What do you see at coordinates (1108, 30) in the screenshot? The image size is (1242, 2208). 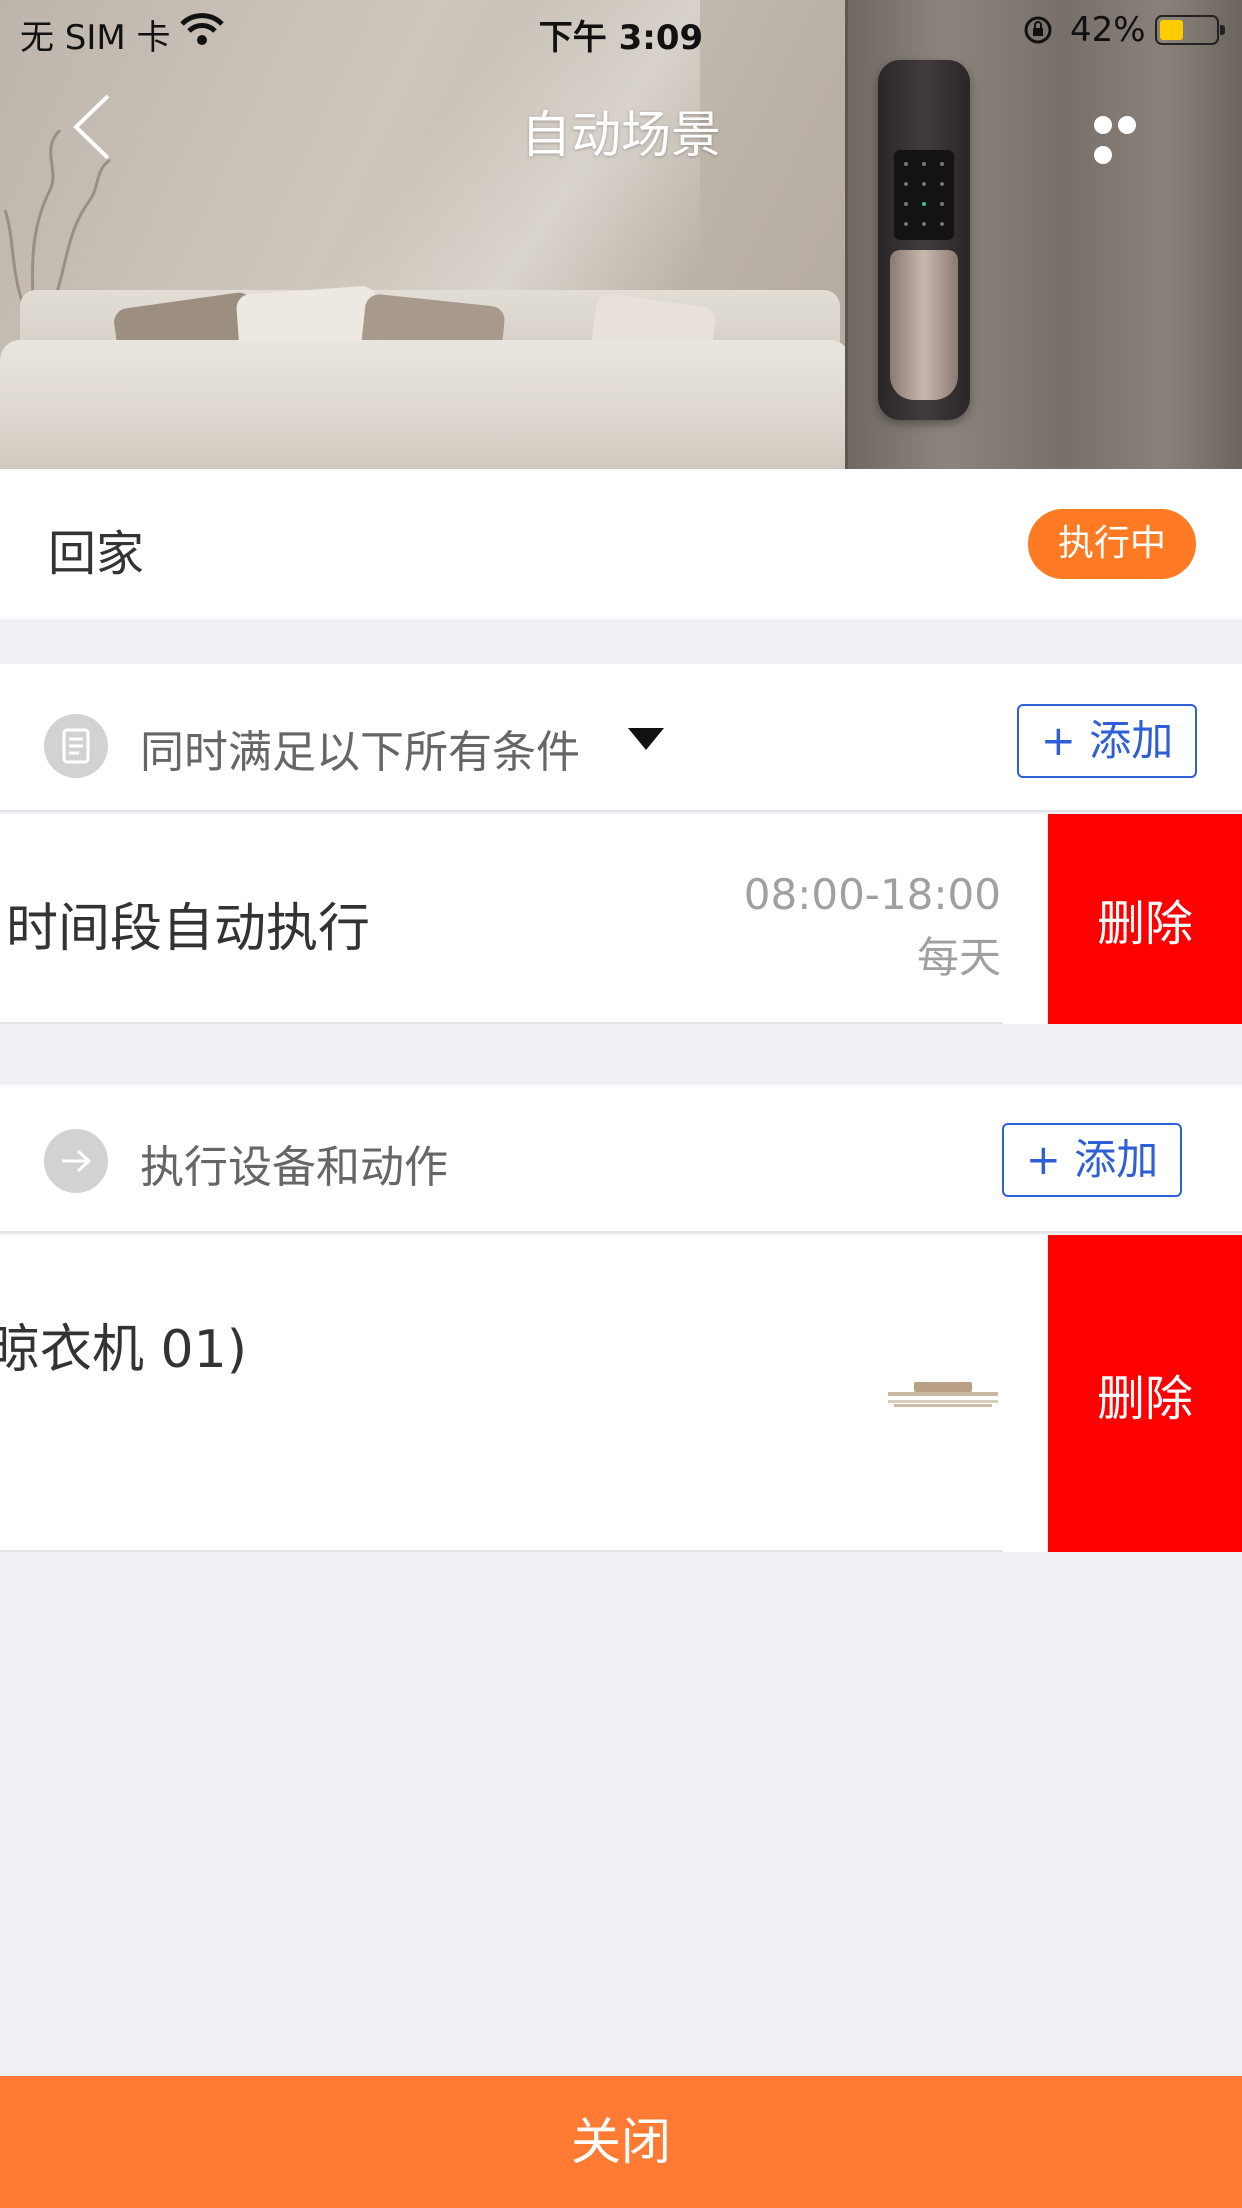 I see `battery-percent: 42%` at bounding box center [1108, 30].